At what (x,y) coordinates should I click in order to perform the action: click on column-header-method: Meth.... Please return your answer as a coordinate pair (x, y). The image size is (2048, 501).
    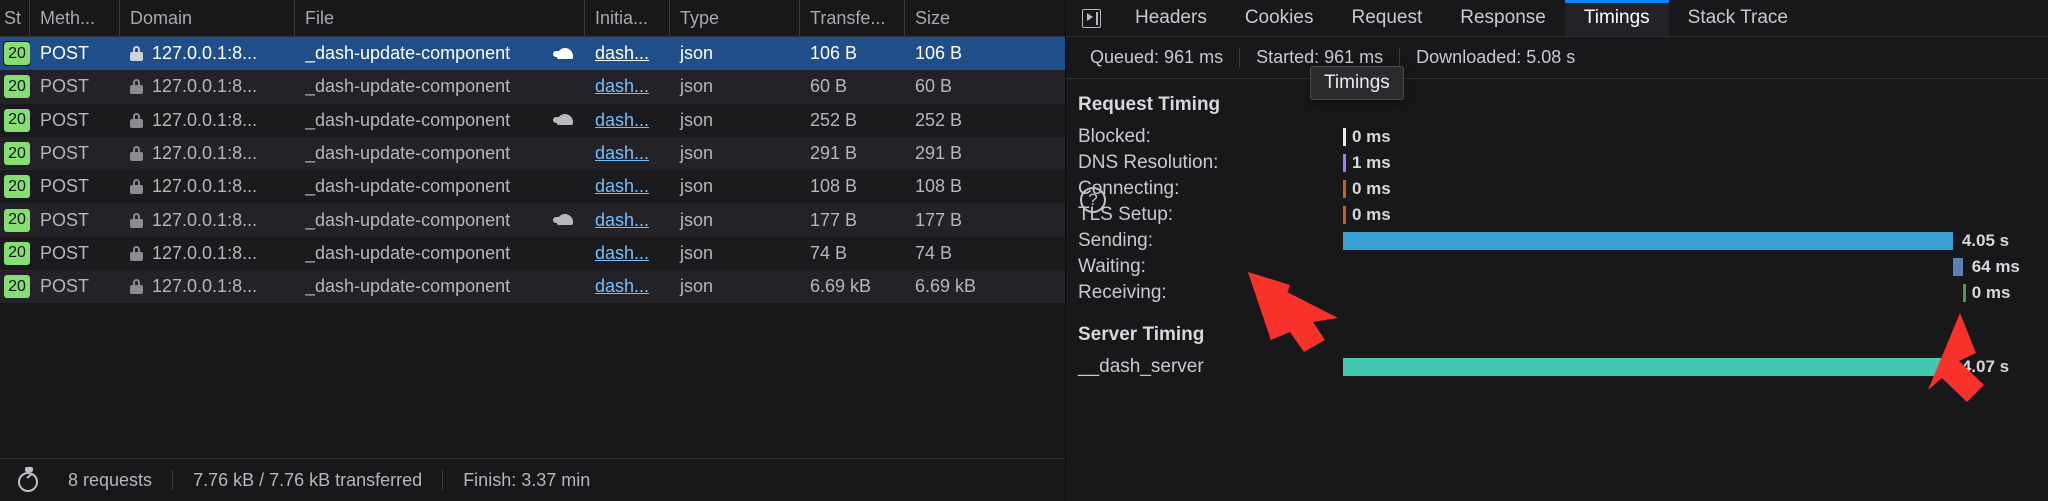
    Looking at the image, I should click on (75, 18).